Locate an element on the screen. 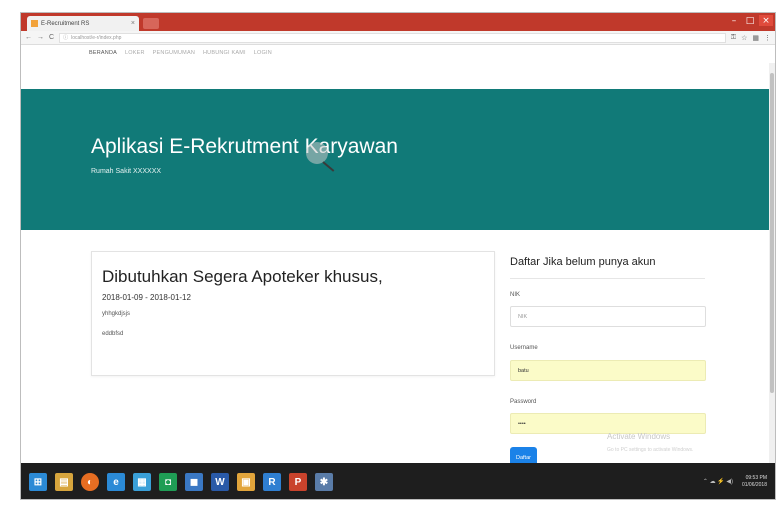  windows-start-icon: ⊞ is located at coordinates (38, 482).